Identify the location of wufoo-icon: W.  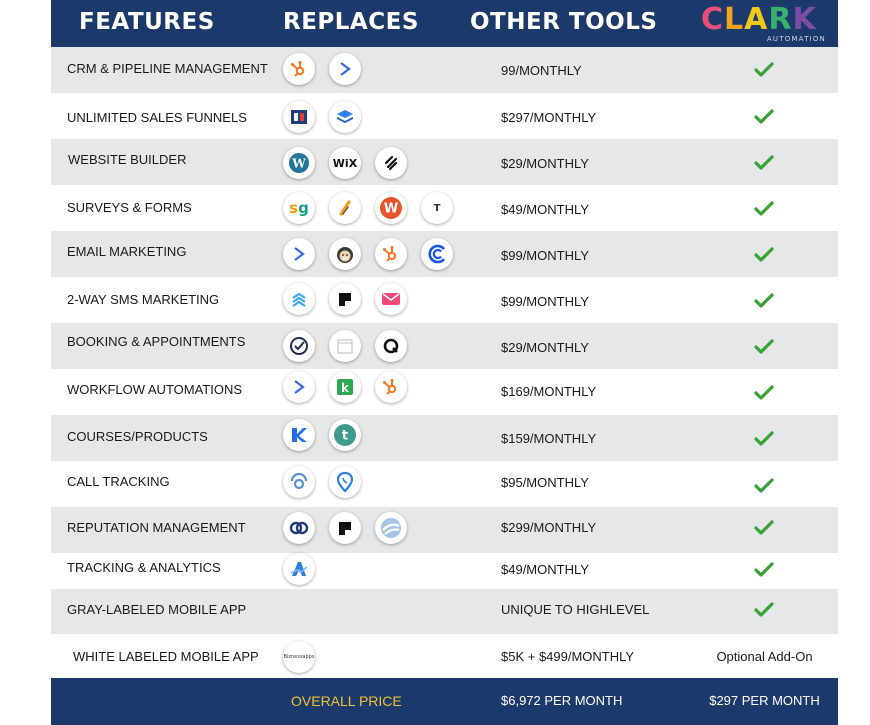
(391, 208).